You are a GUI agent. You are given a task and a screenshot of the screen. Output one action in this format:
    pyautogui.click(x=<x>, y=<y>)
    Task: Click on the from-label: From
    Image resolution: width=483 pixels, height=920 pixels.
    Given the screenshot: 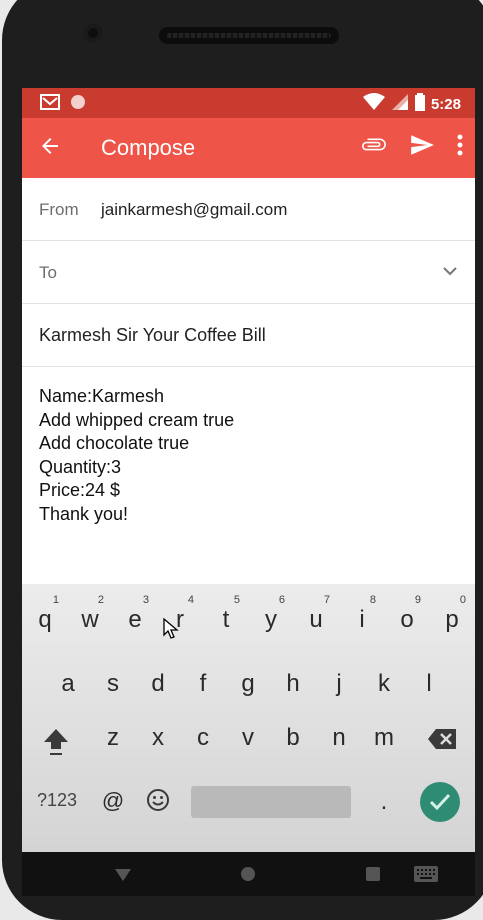 What is the action you would take?
    pyautogui.click(x=59, y=209)
    